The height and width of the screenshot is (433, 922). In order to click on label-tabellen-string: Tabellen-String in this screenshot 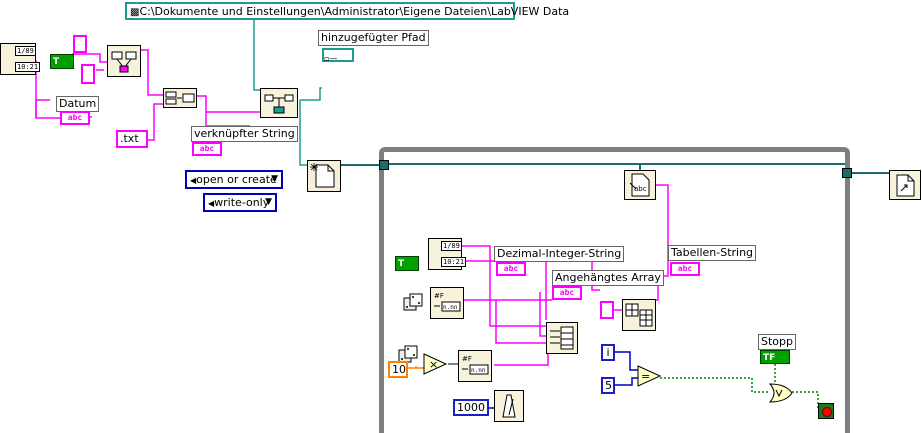, I will do `click(712, 253)`.